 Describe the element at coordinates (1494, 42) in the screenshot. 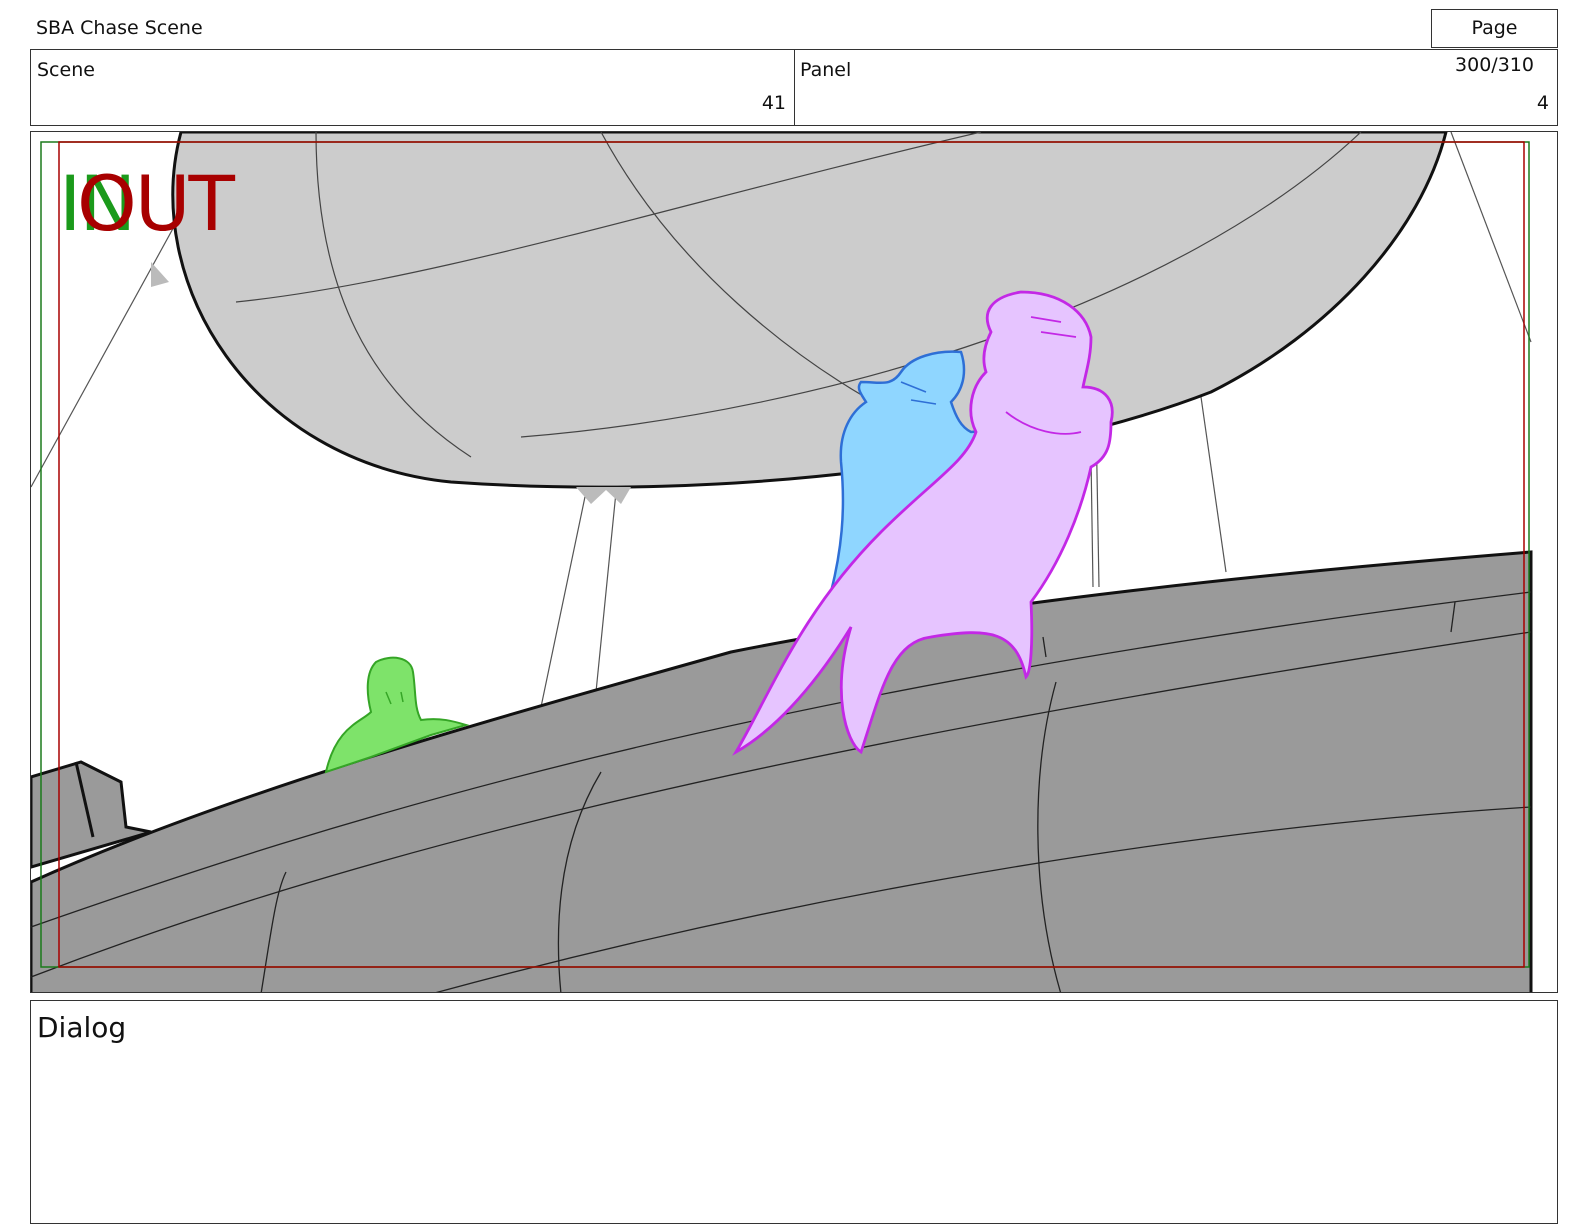

I see `page-indicator: Page 300/310` at that location.